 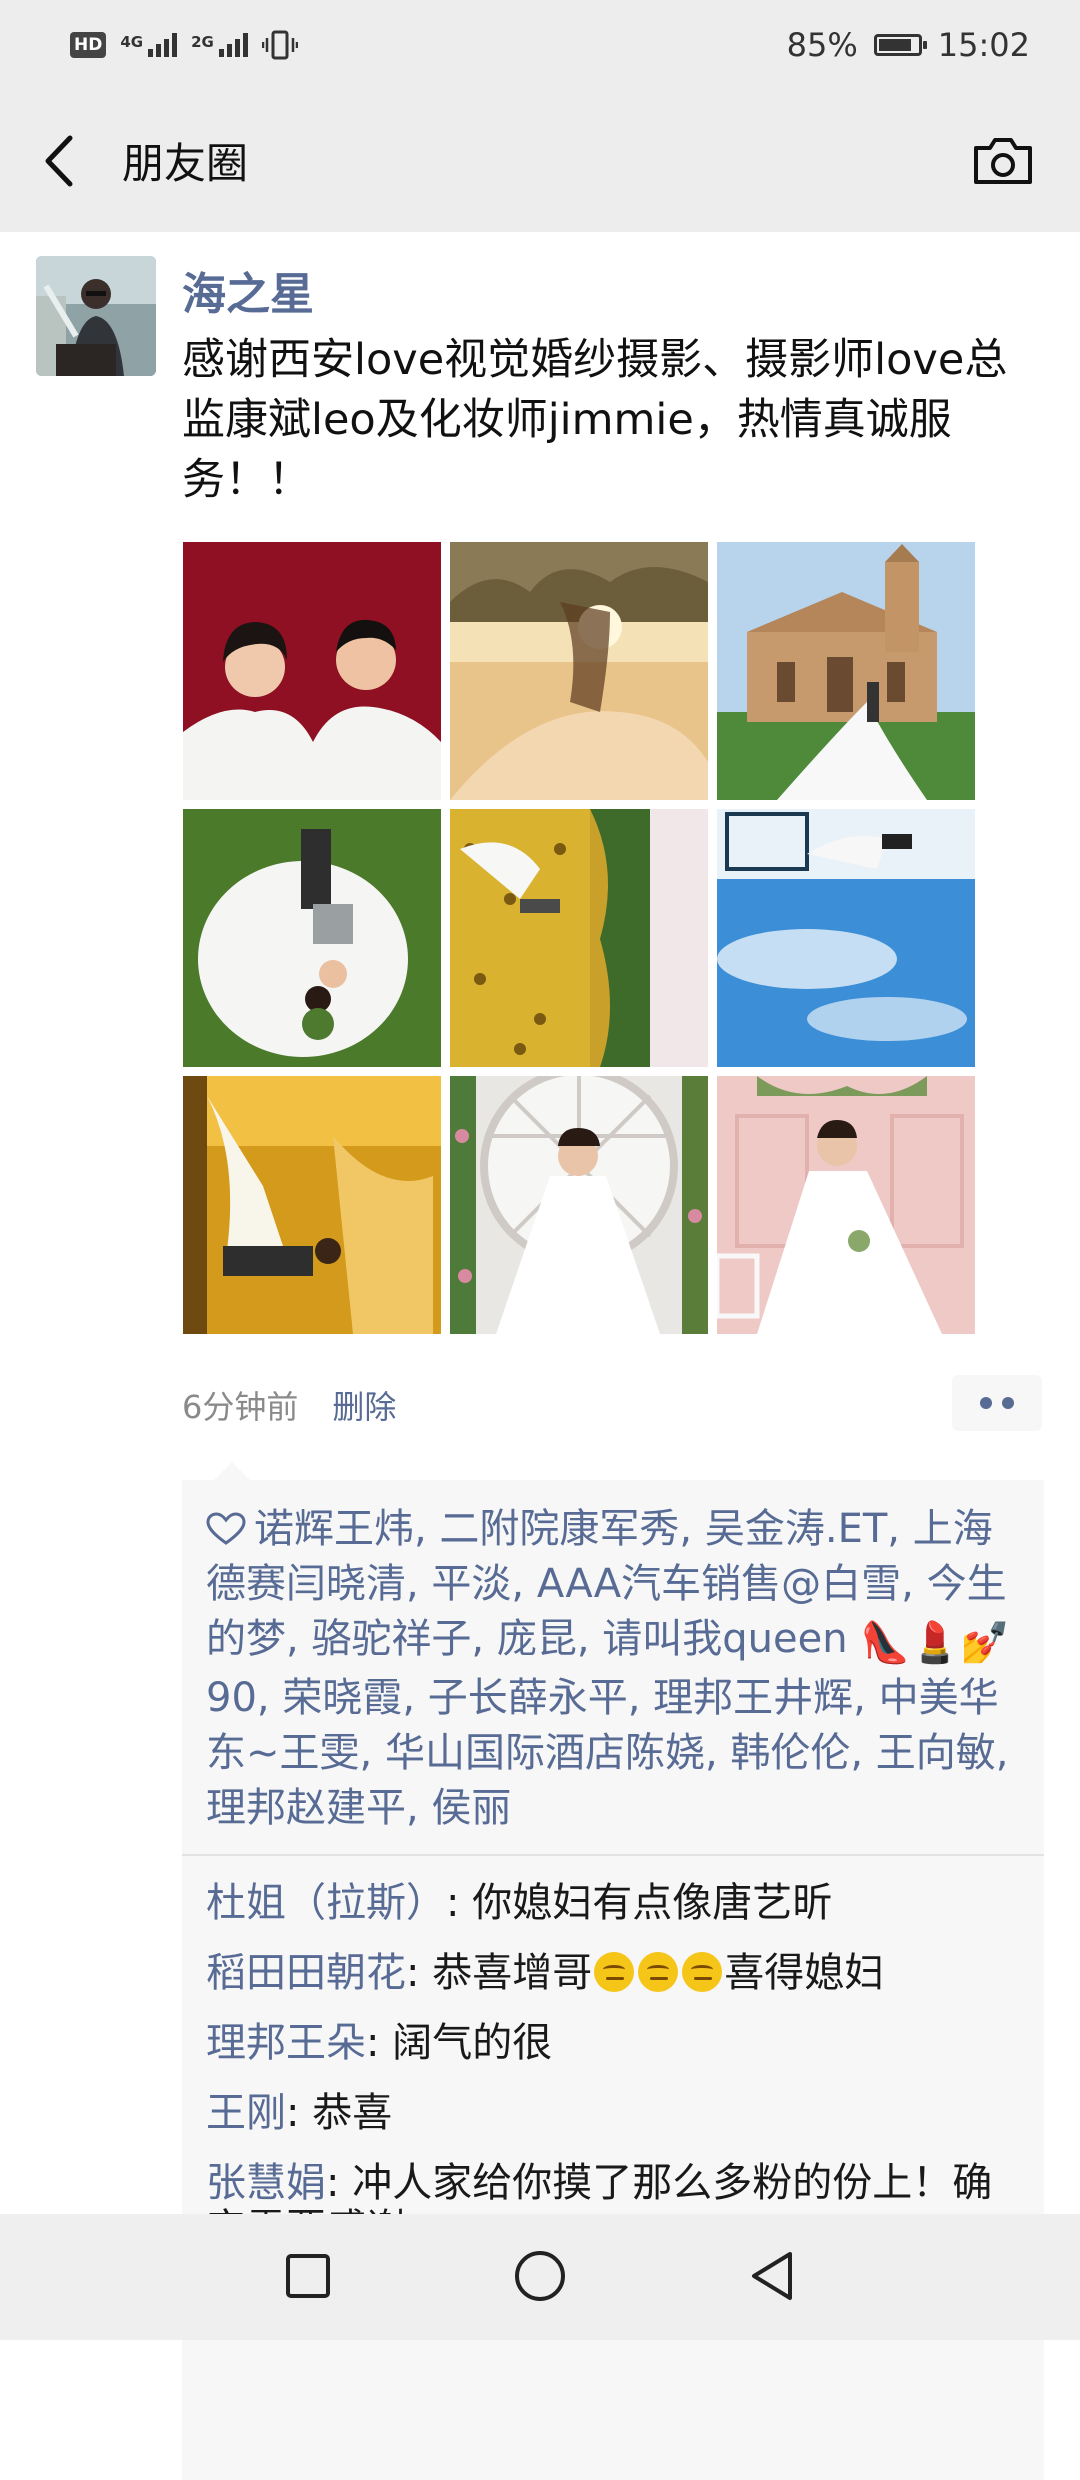 I want to click on author-name: 海之星, so click(x=248, y=290).